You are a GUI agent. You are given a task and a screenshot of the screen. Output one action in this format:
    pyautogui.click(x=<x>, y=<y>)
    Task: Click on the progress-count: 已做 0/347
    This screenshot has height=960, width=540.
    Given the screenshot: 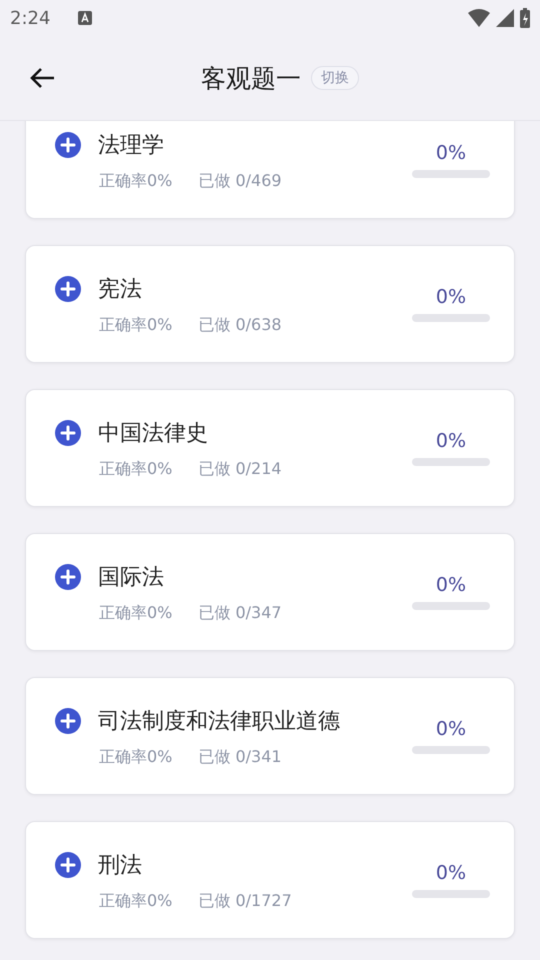 What is the action you would take?
    pyautogui.click(x=240, y=613)
    